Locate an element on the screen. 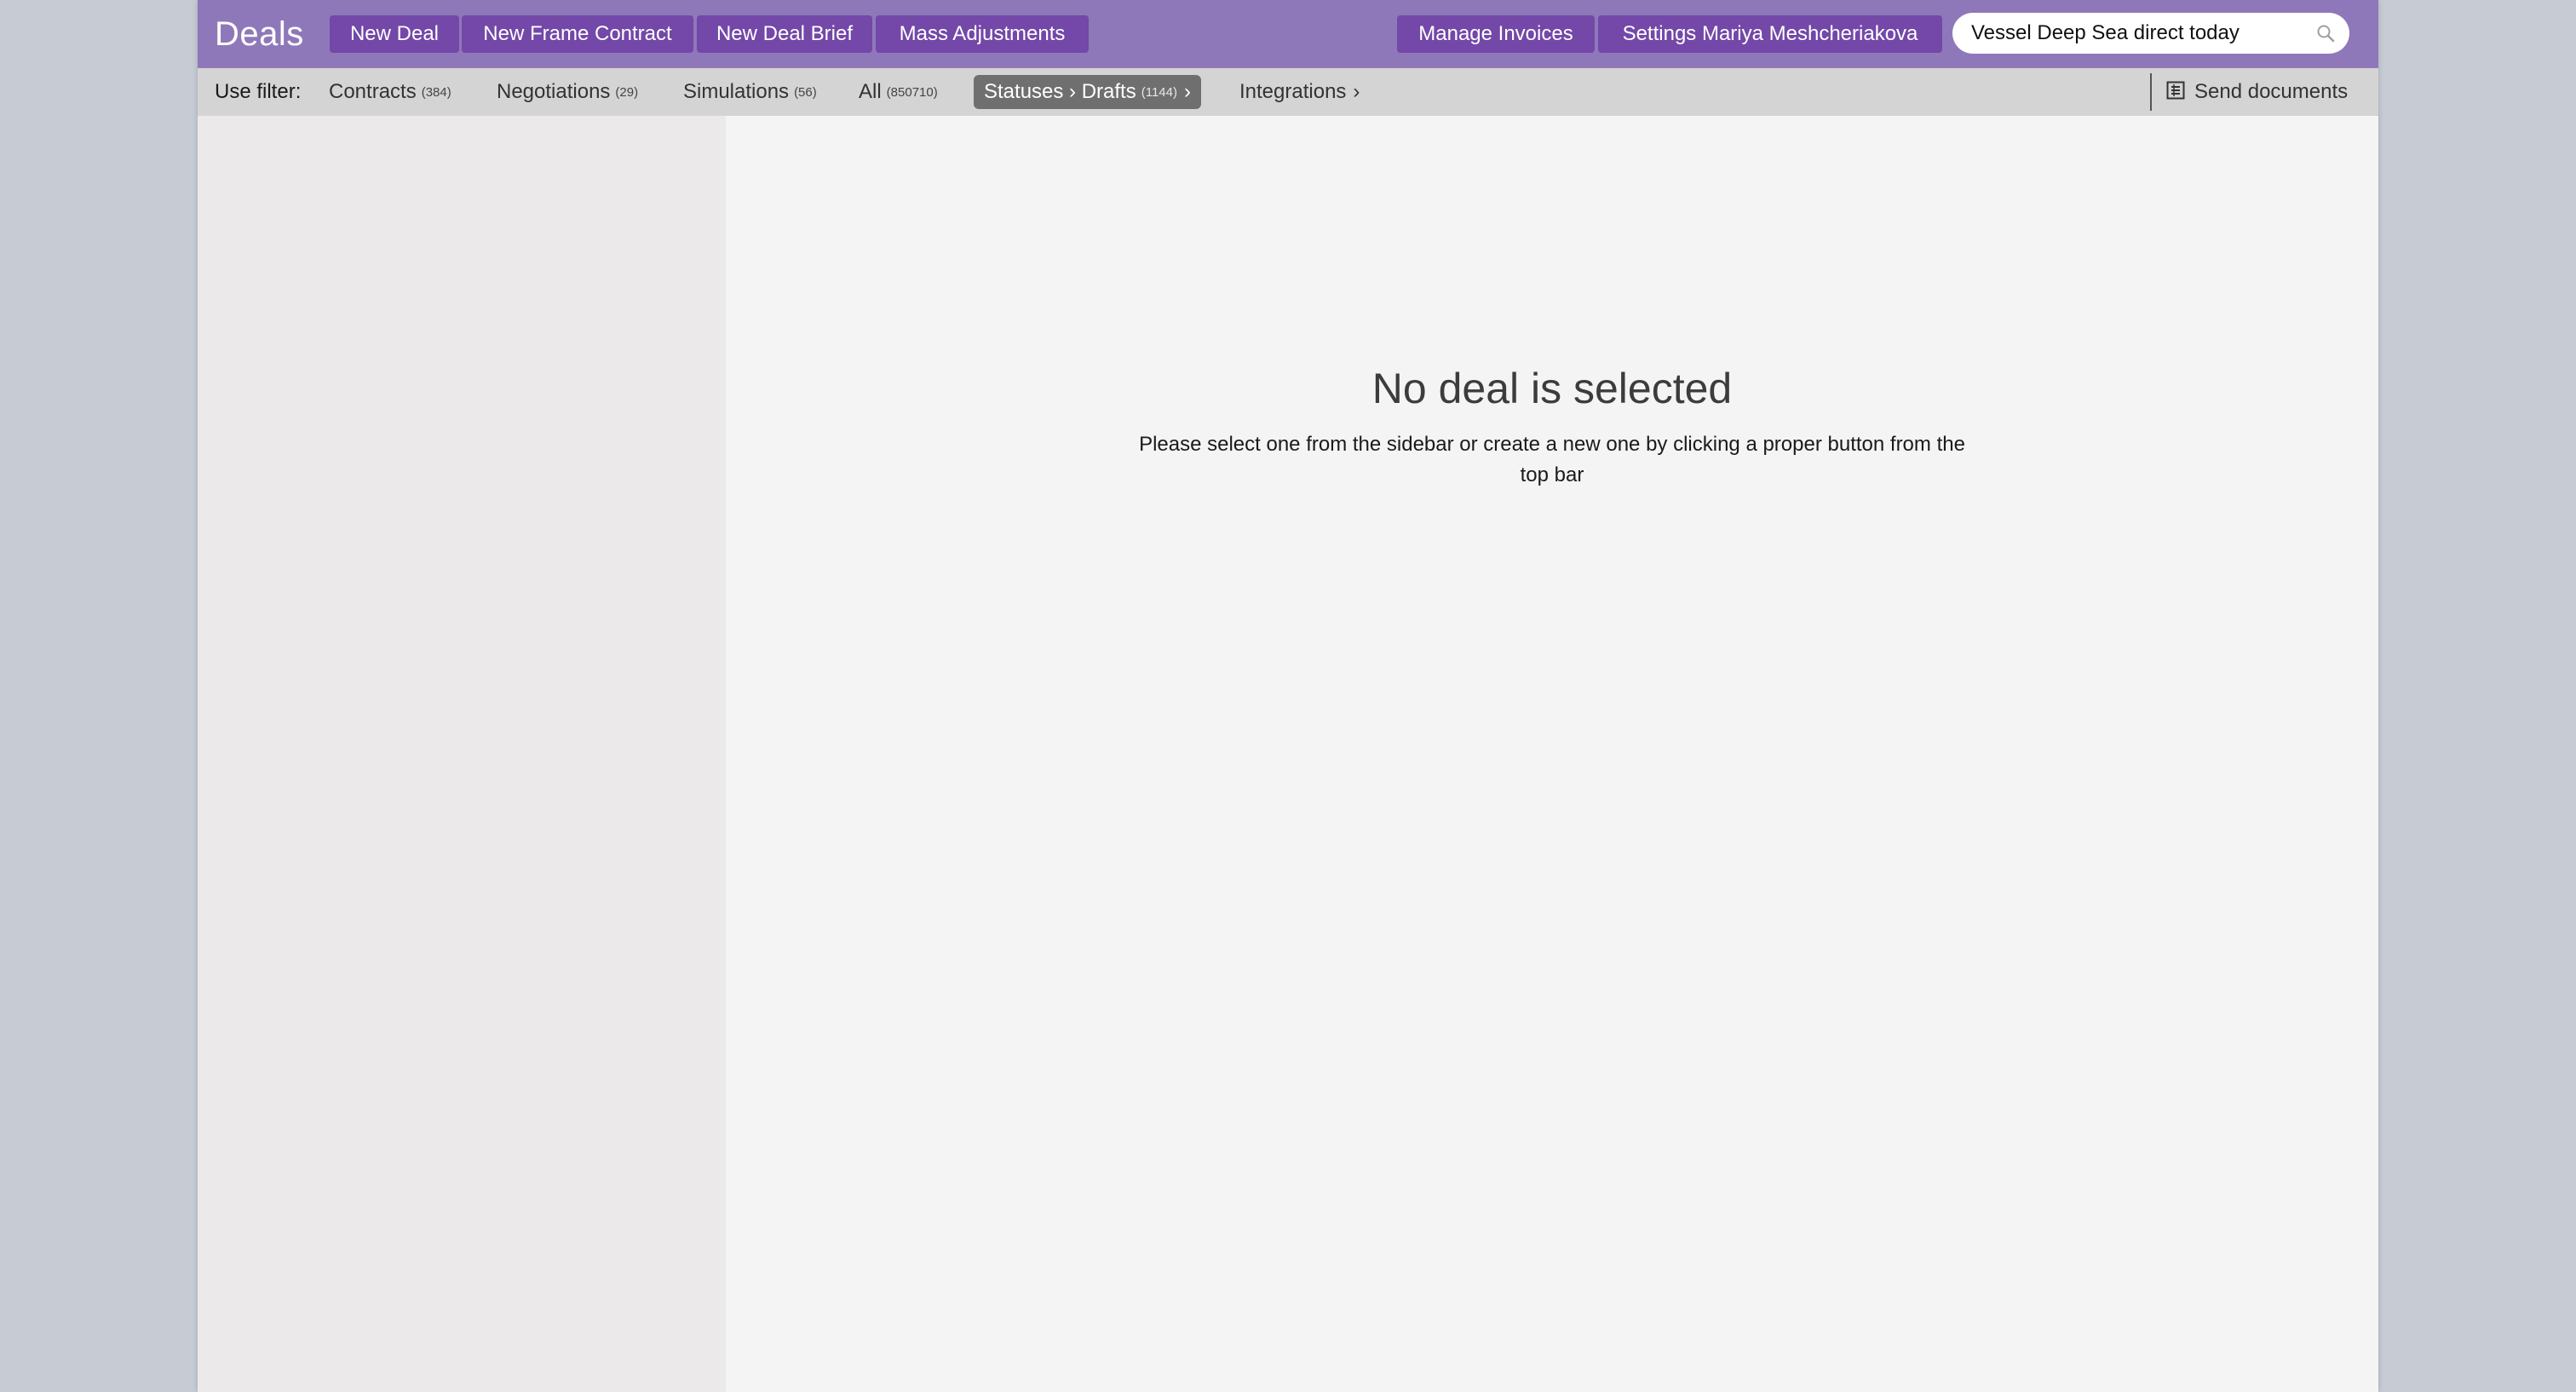 The image size is (2576, 1392). new-frame-contract-button: New Frame Contract is located at coordinates (578, 34).